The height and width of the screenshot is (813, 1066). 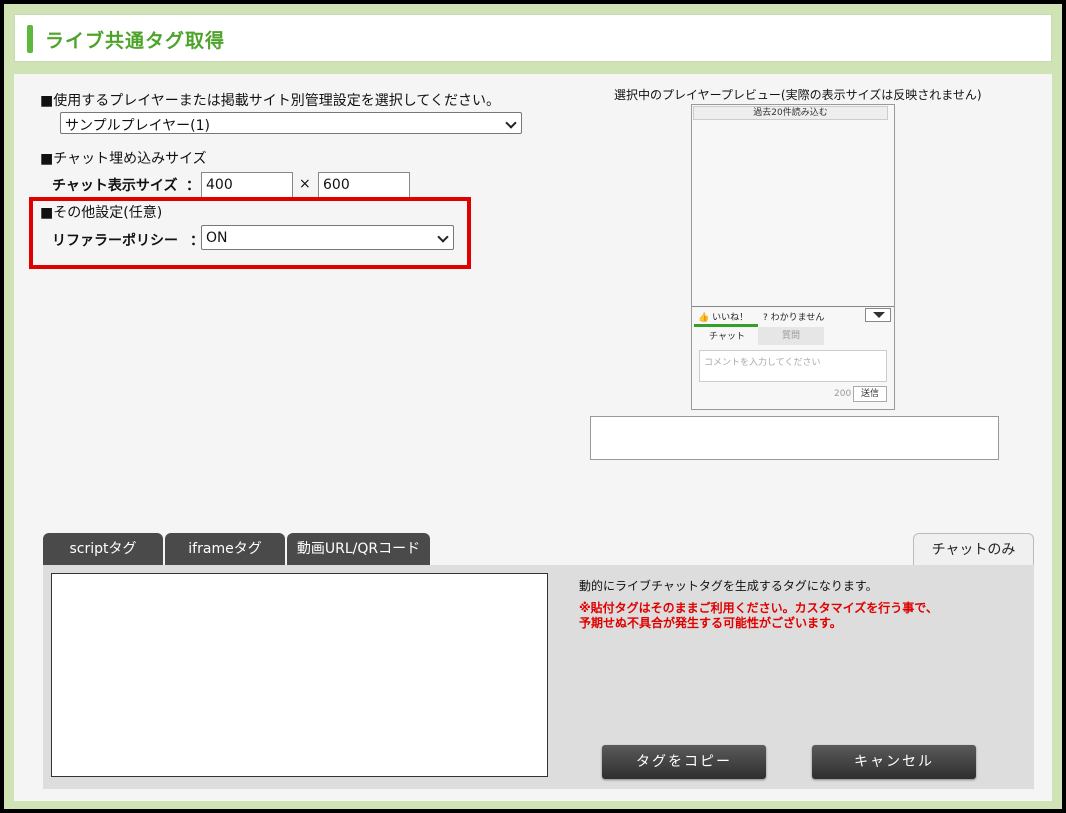 I want to click on active-tab-indicator, so click(x=726, y=325).